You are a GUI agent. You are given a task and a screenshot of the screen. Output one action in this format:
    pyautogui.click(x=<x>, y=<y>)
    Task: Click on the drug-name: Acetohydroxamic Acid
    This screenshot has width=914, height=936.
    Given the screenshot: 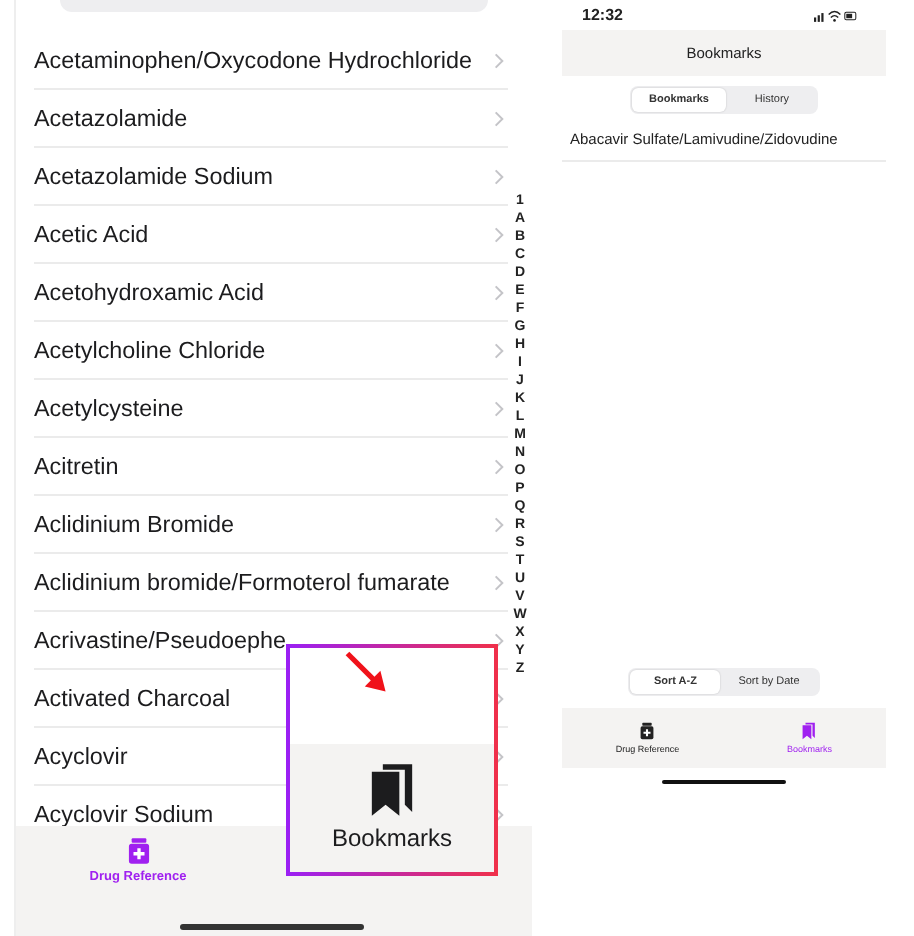 What is the action you would take?
    pyautogui.click(x=149, y=292)
    